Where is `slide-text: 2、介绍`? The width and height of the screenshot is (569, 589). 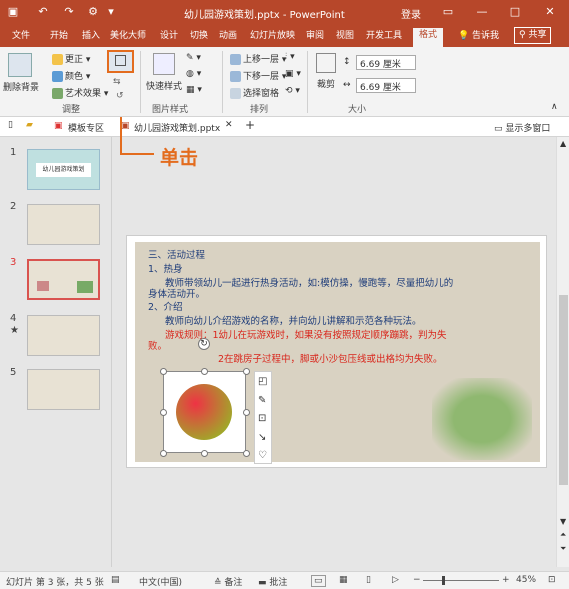
slide-text: 2、介绍 is located at coordinates (165, 307).